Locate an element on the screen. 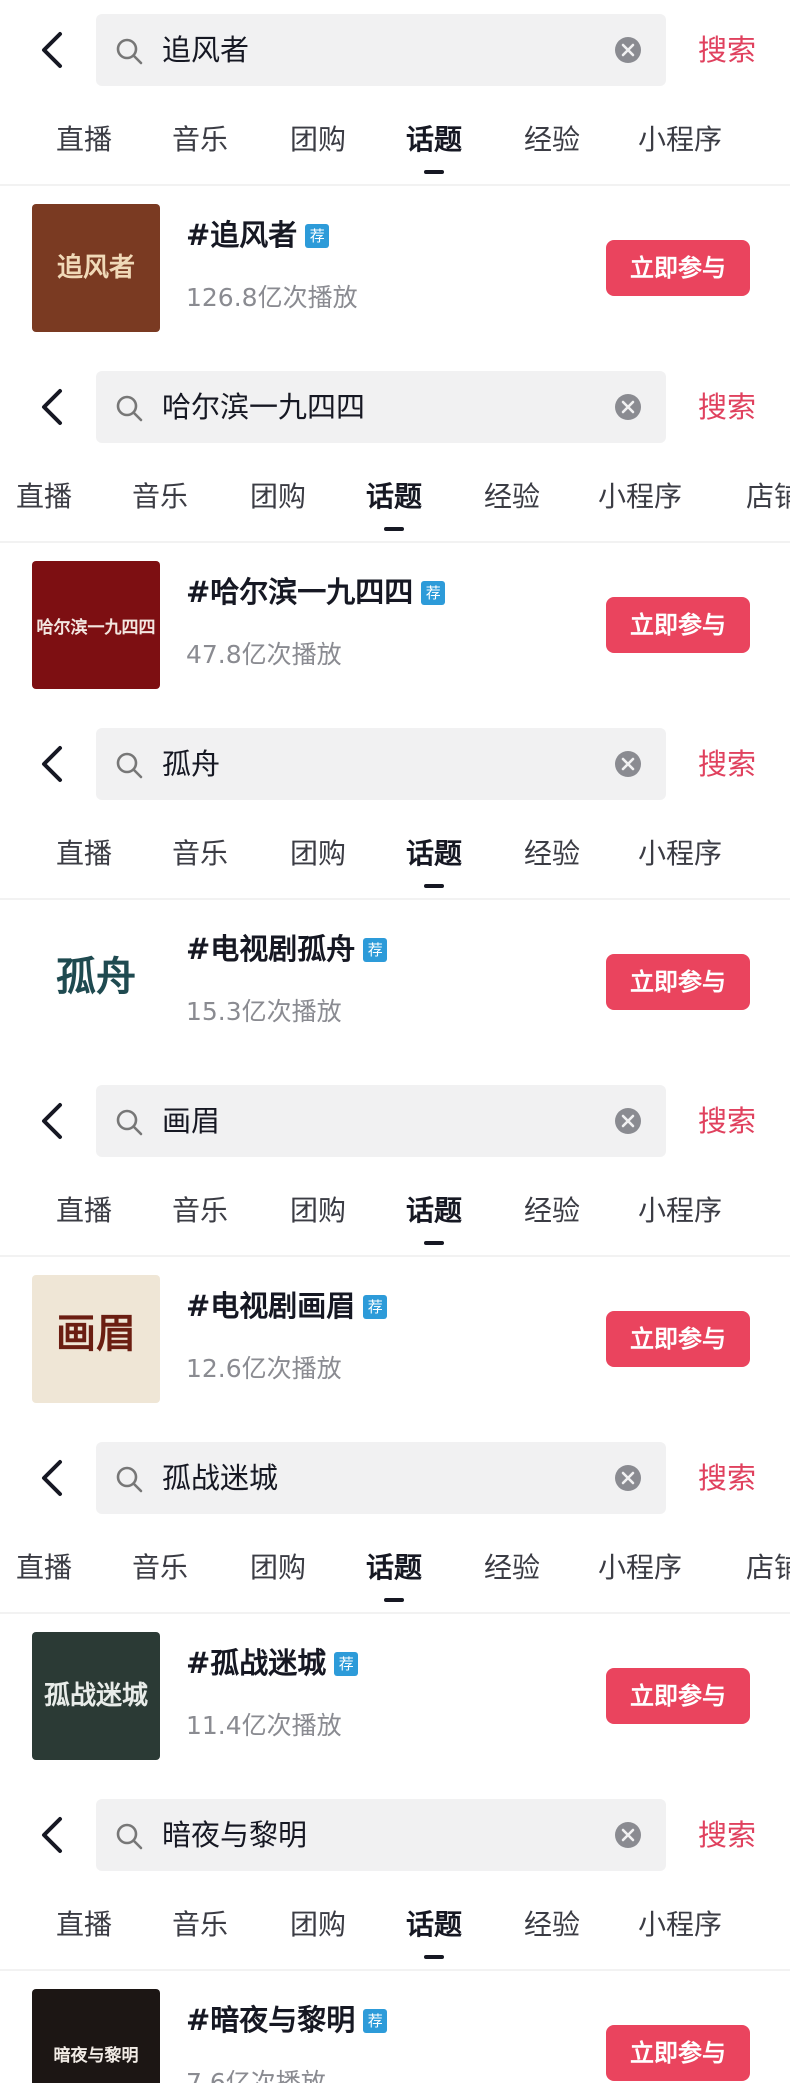  topic-cover: 孤舟 is located at coordinates (96, 982).